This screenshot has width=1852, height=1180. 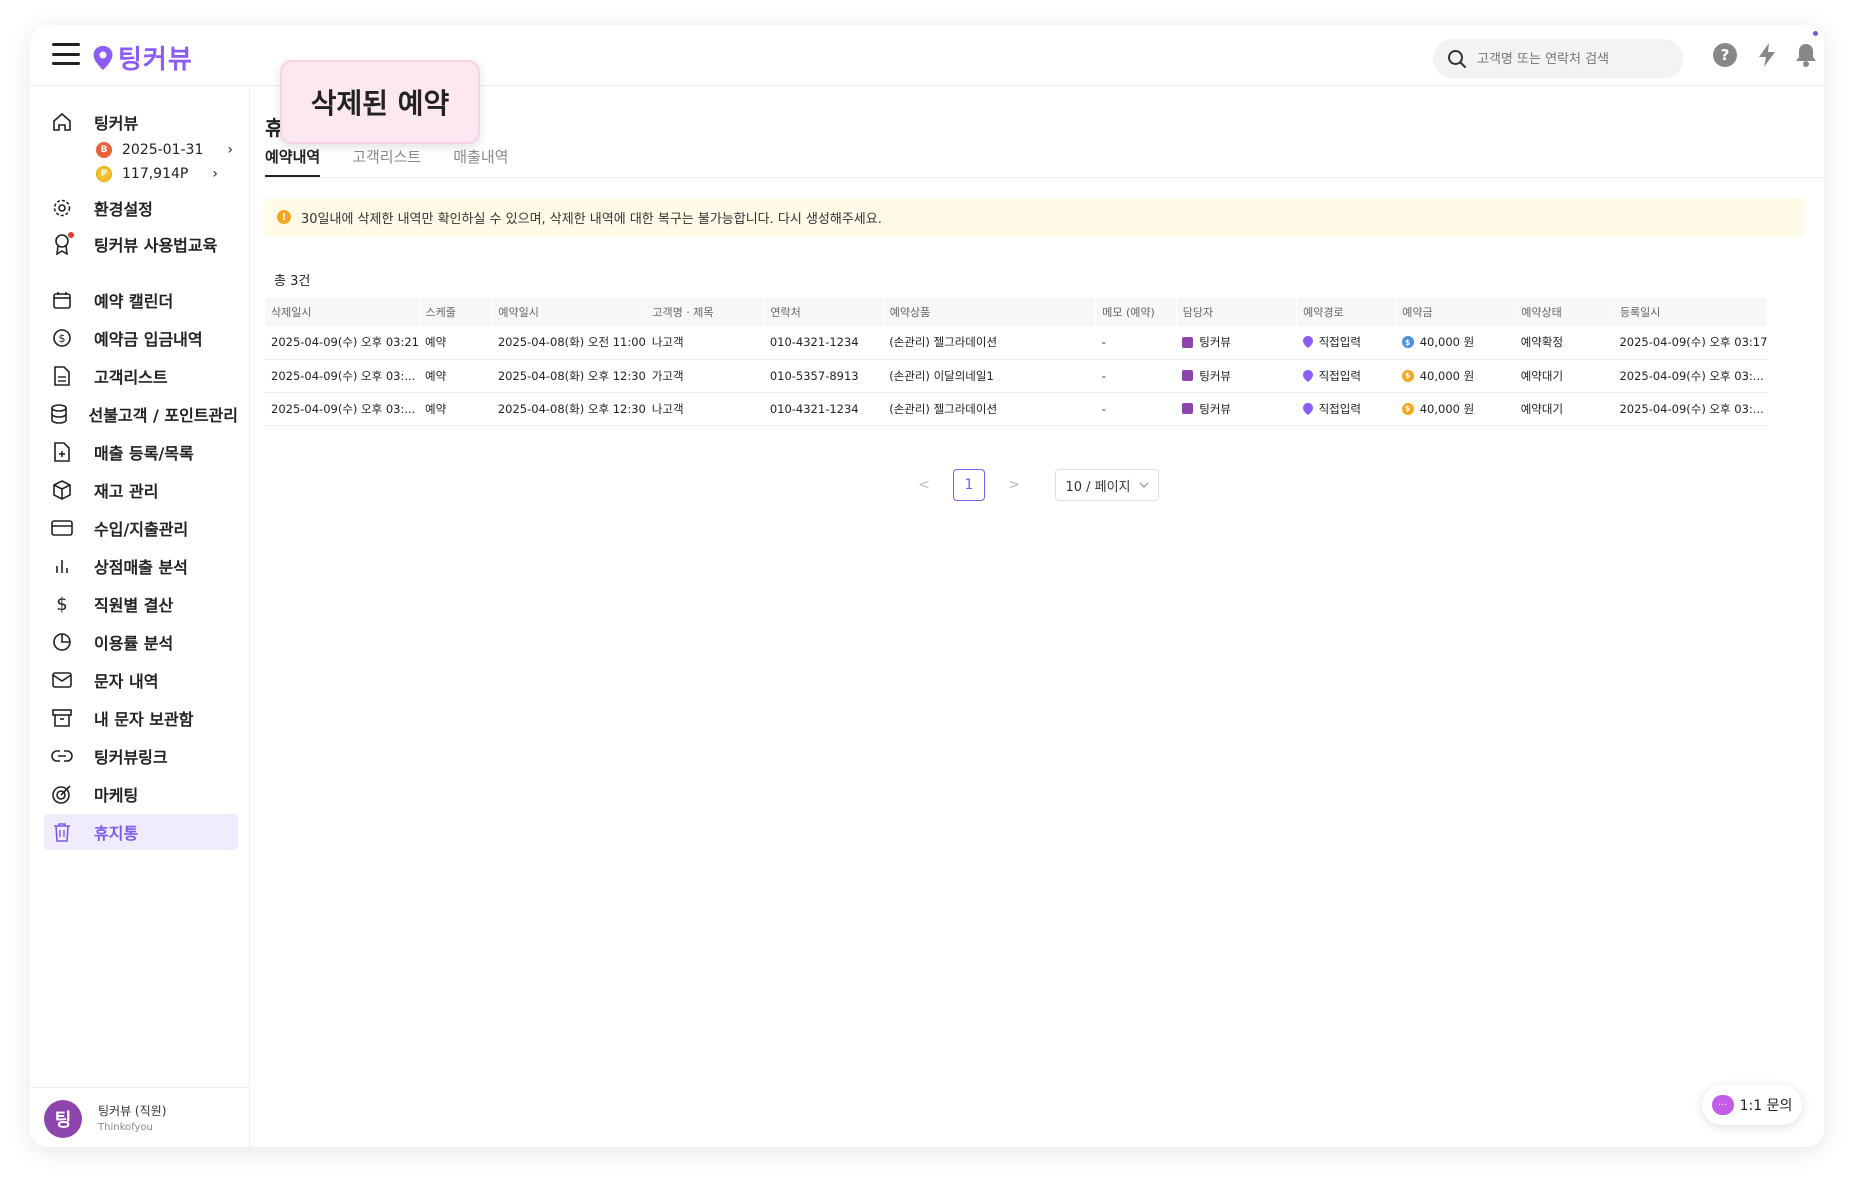 What do you see at coordinates (1307, 375) in the screenshot?
I see `pin-icon` at bounding box center [1307, 375].